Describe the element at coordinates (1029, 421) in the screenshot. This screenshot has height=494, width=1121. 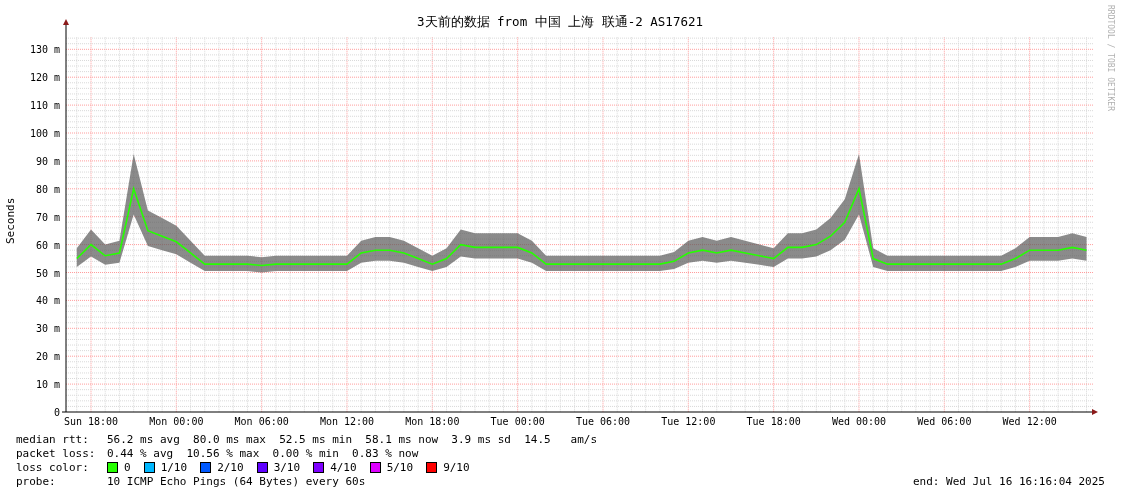
I see `x-tick-label: Wed 12:00` at that location.